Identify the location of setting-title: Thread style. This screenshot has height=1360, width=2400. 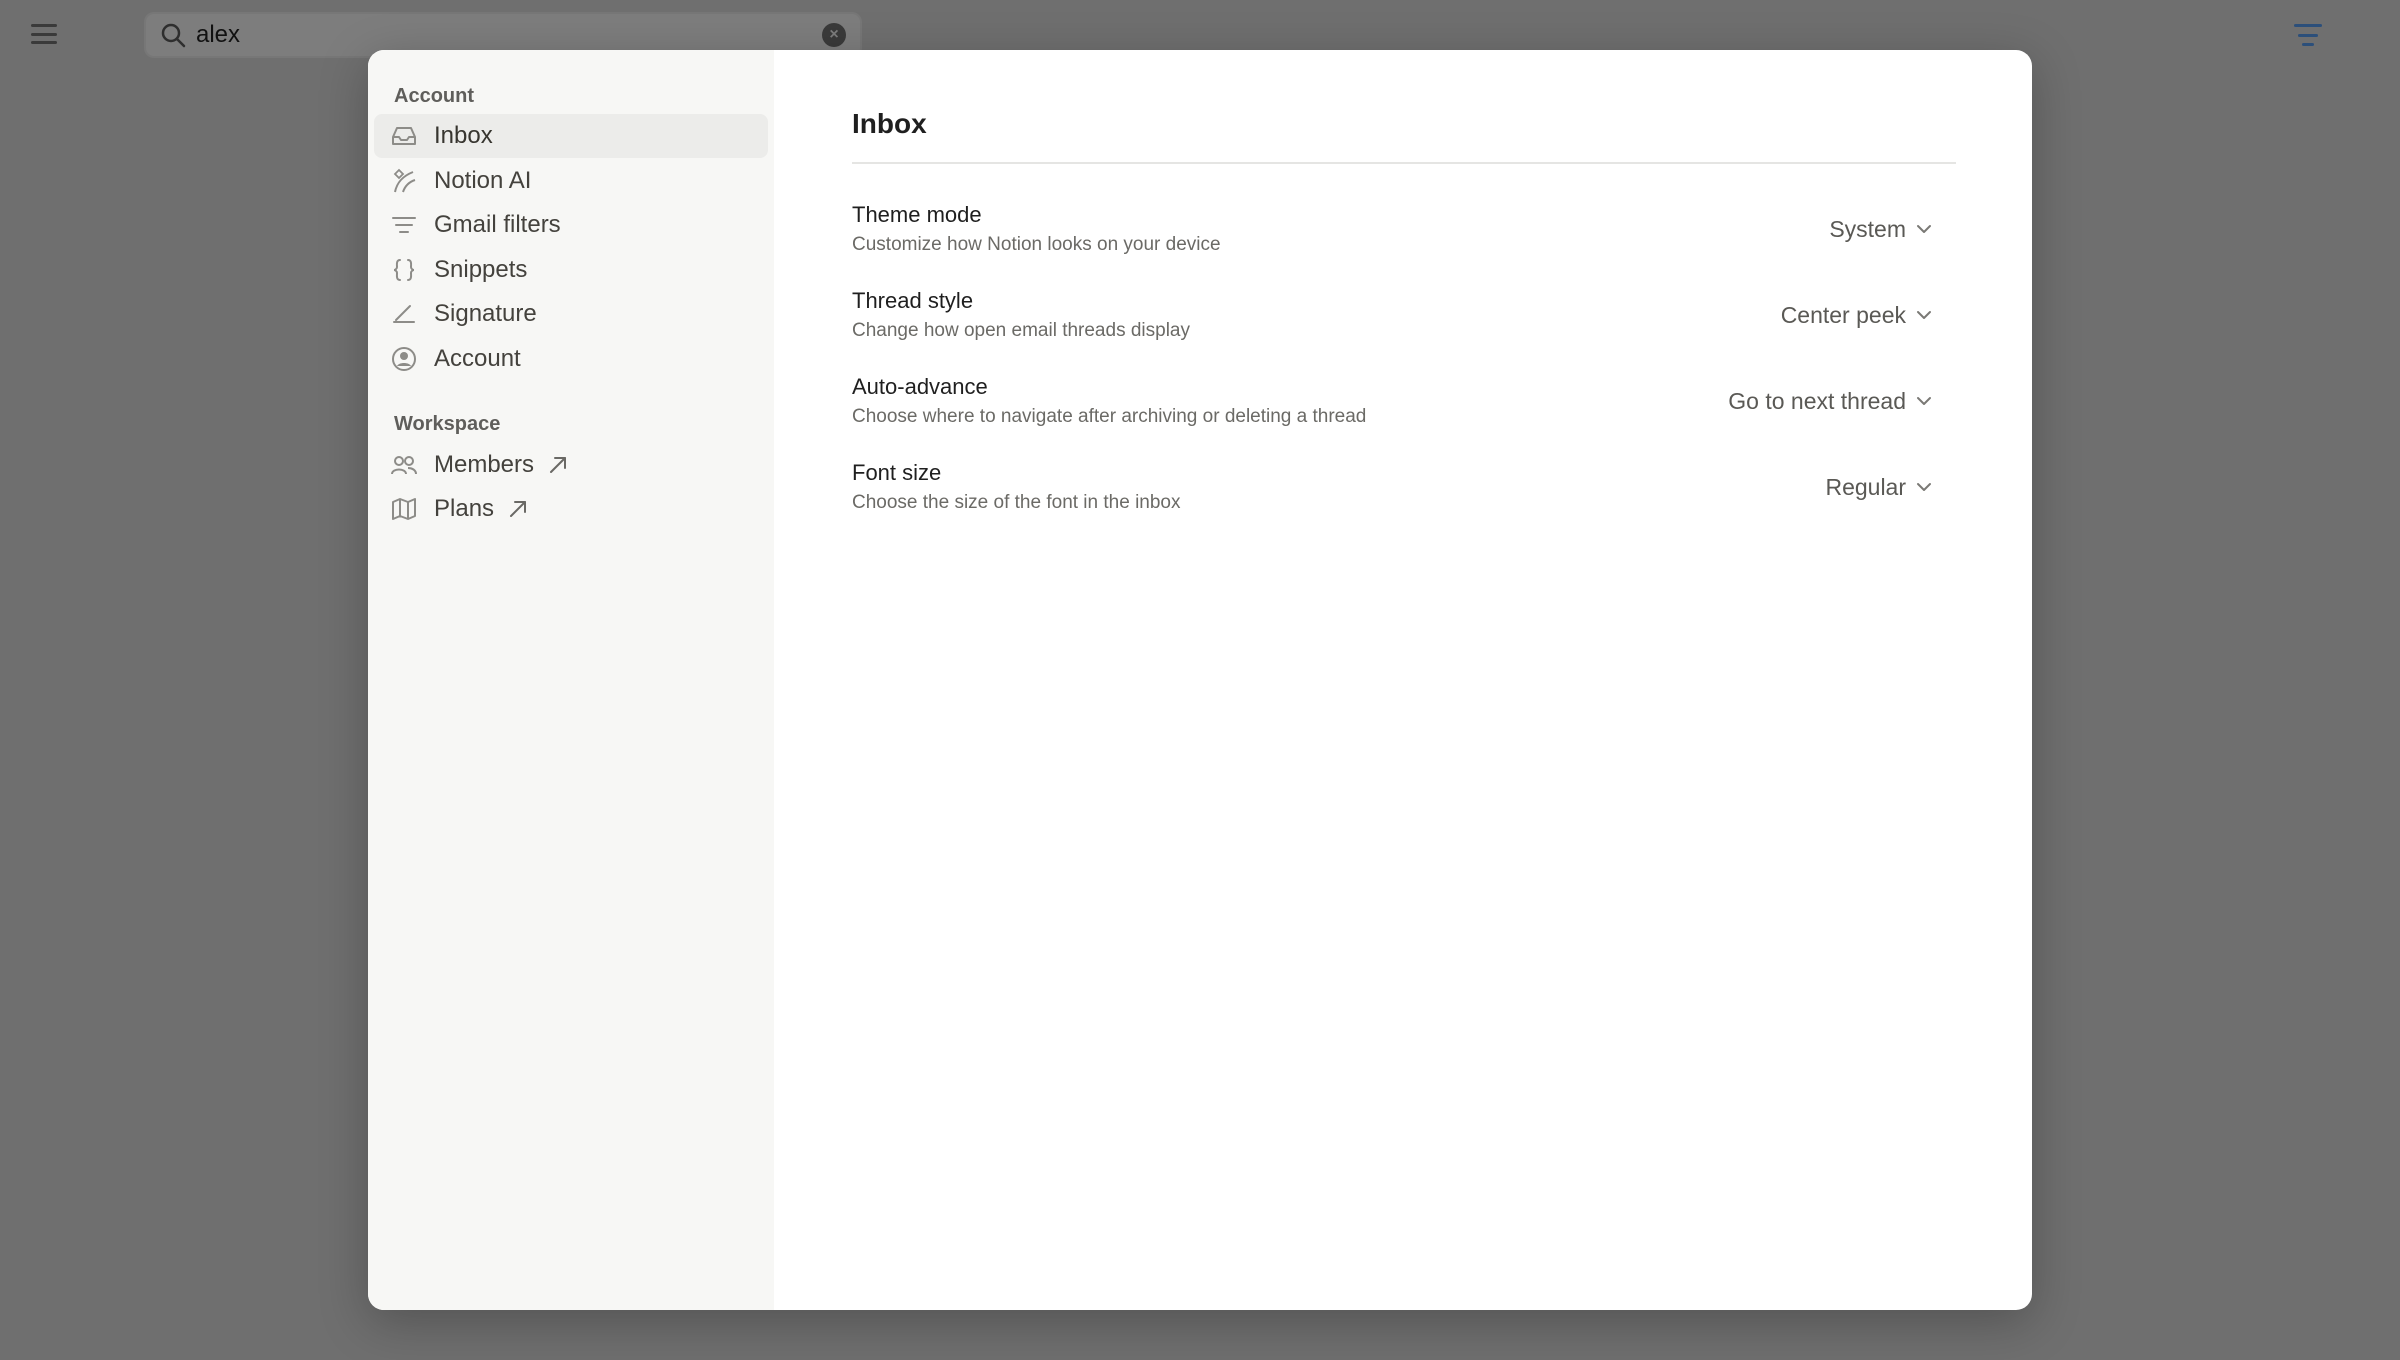
(913, 300).